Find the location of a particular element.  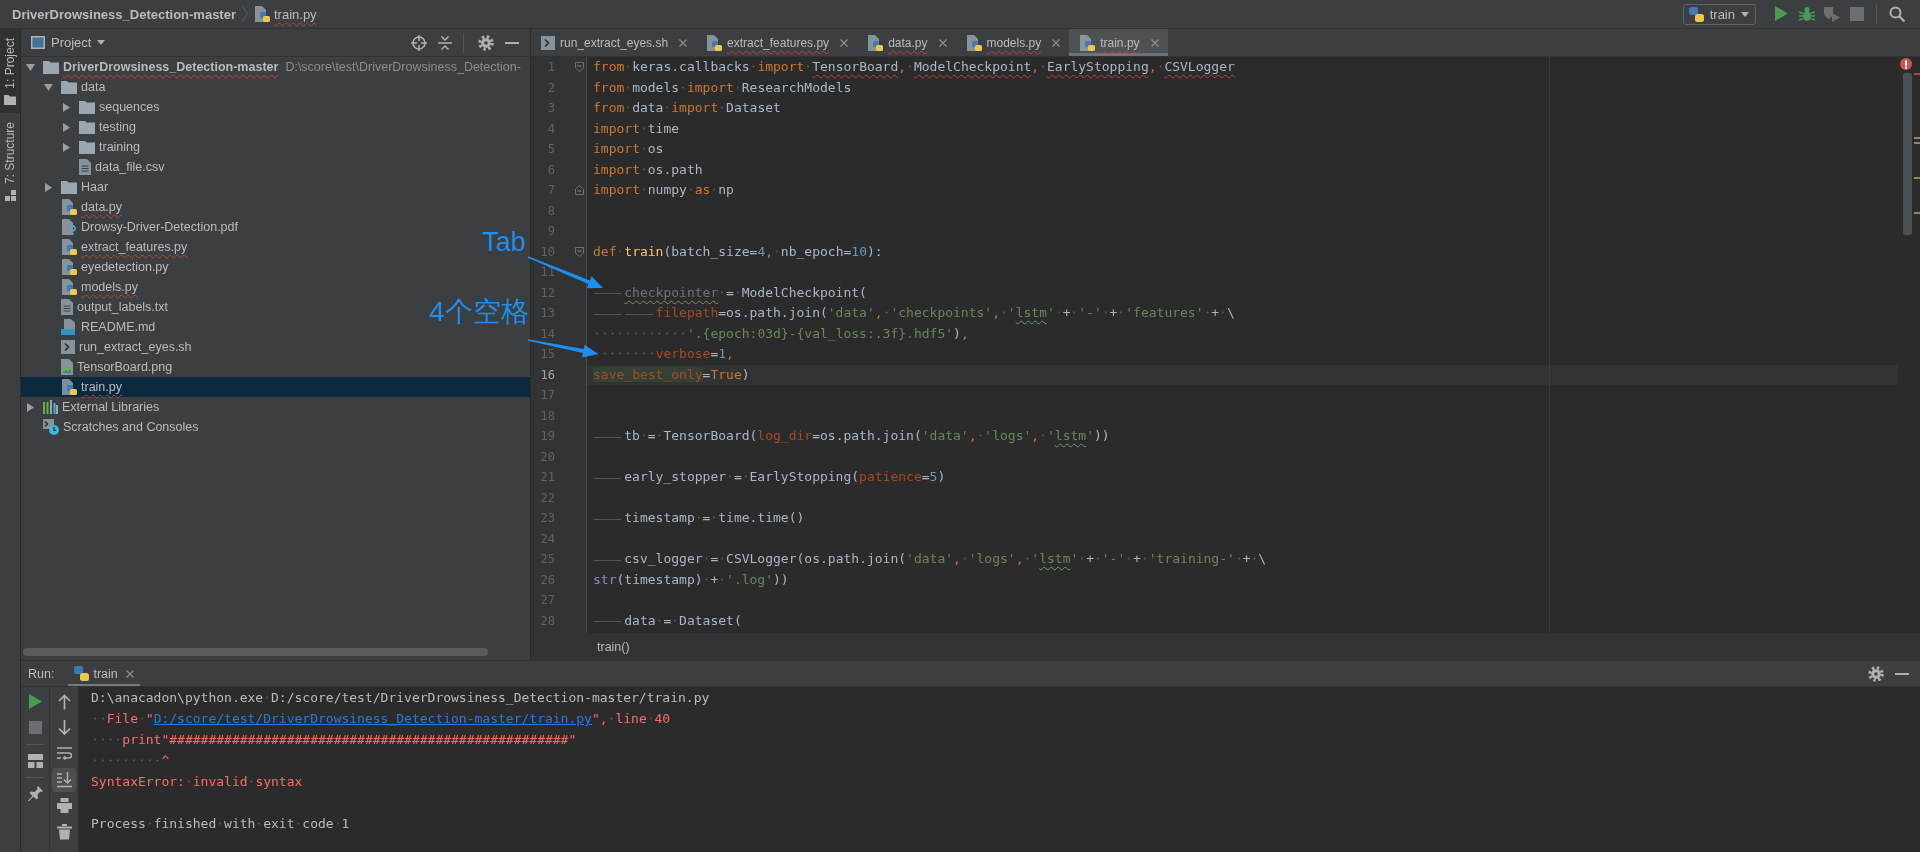

code-line: csv_logger = CSVLogger(os.path.join('data', 'logs', 'lstm' + '-' + 'training-' + \ is located at coordinates (930, 558).